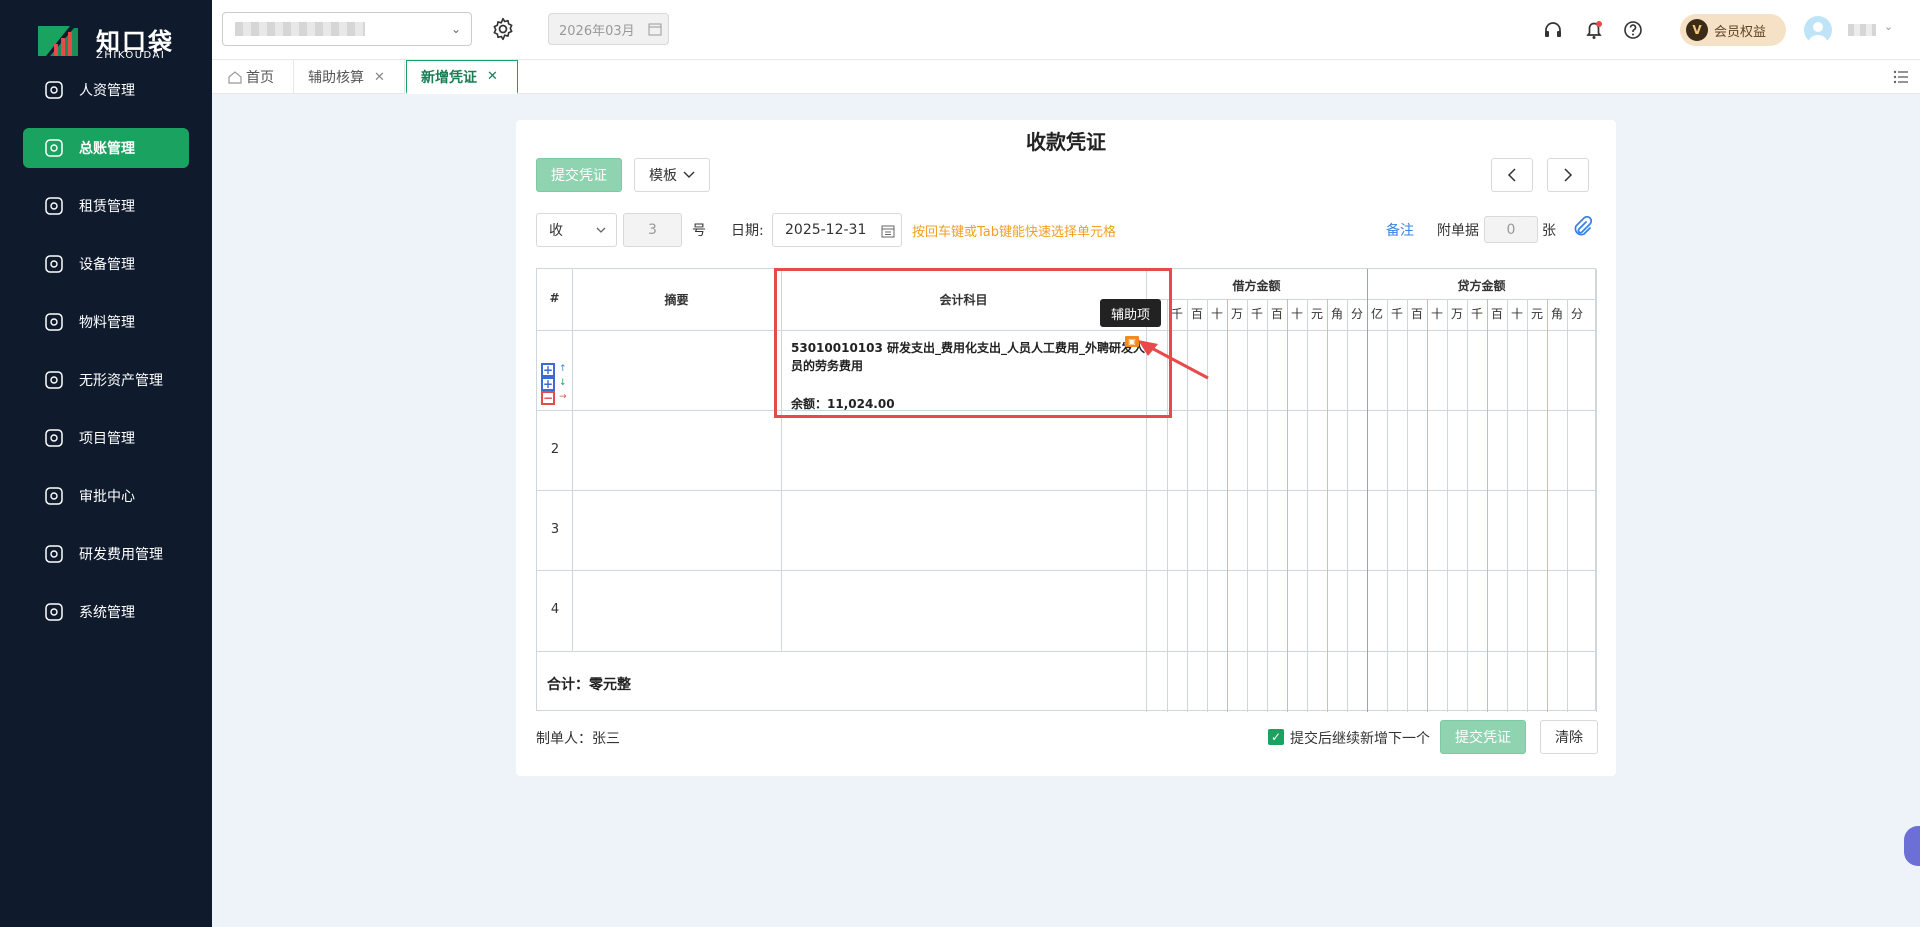 The image size is (1920, 927). Describe the element at coordinates (54, 438) in the screenshot. I see `project-icon` at that location.